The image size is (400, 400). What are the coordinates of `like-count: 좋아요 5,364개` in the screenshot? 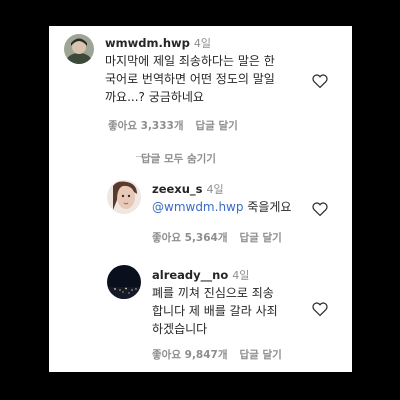 It's located at (190, 238).